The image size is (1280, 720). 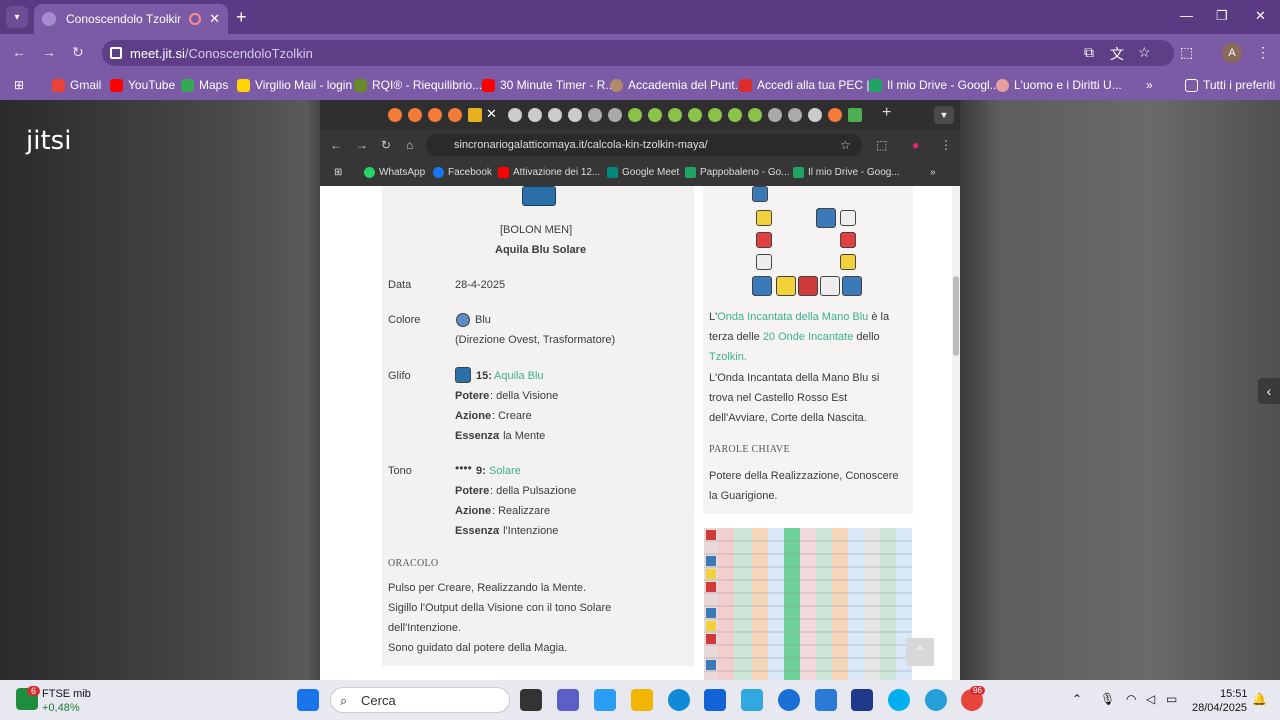 What do you see at coordinates (294, 85) in the screenshot?
I see `bookmark-virgilio: Virgilio Mail - login` at bounding box center [294, 85].